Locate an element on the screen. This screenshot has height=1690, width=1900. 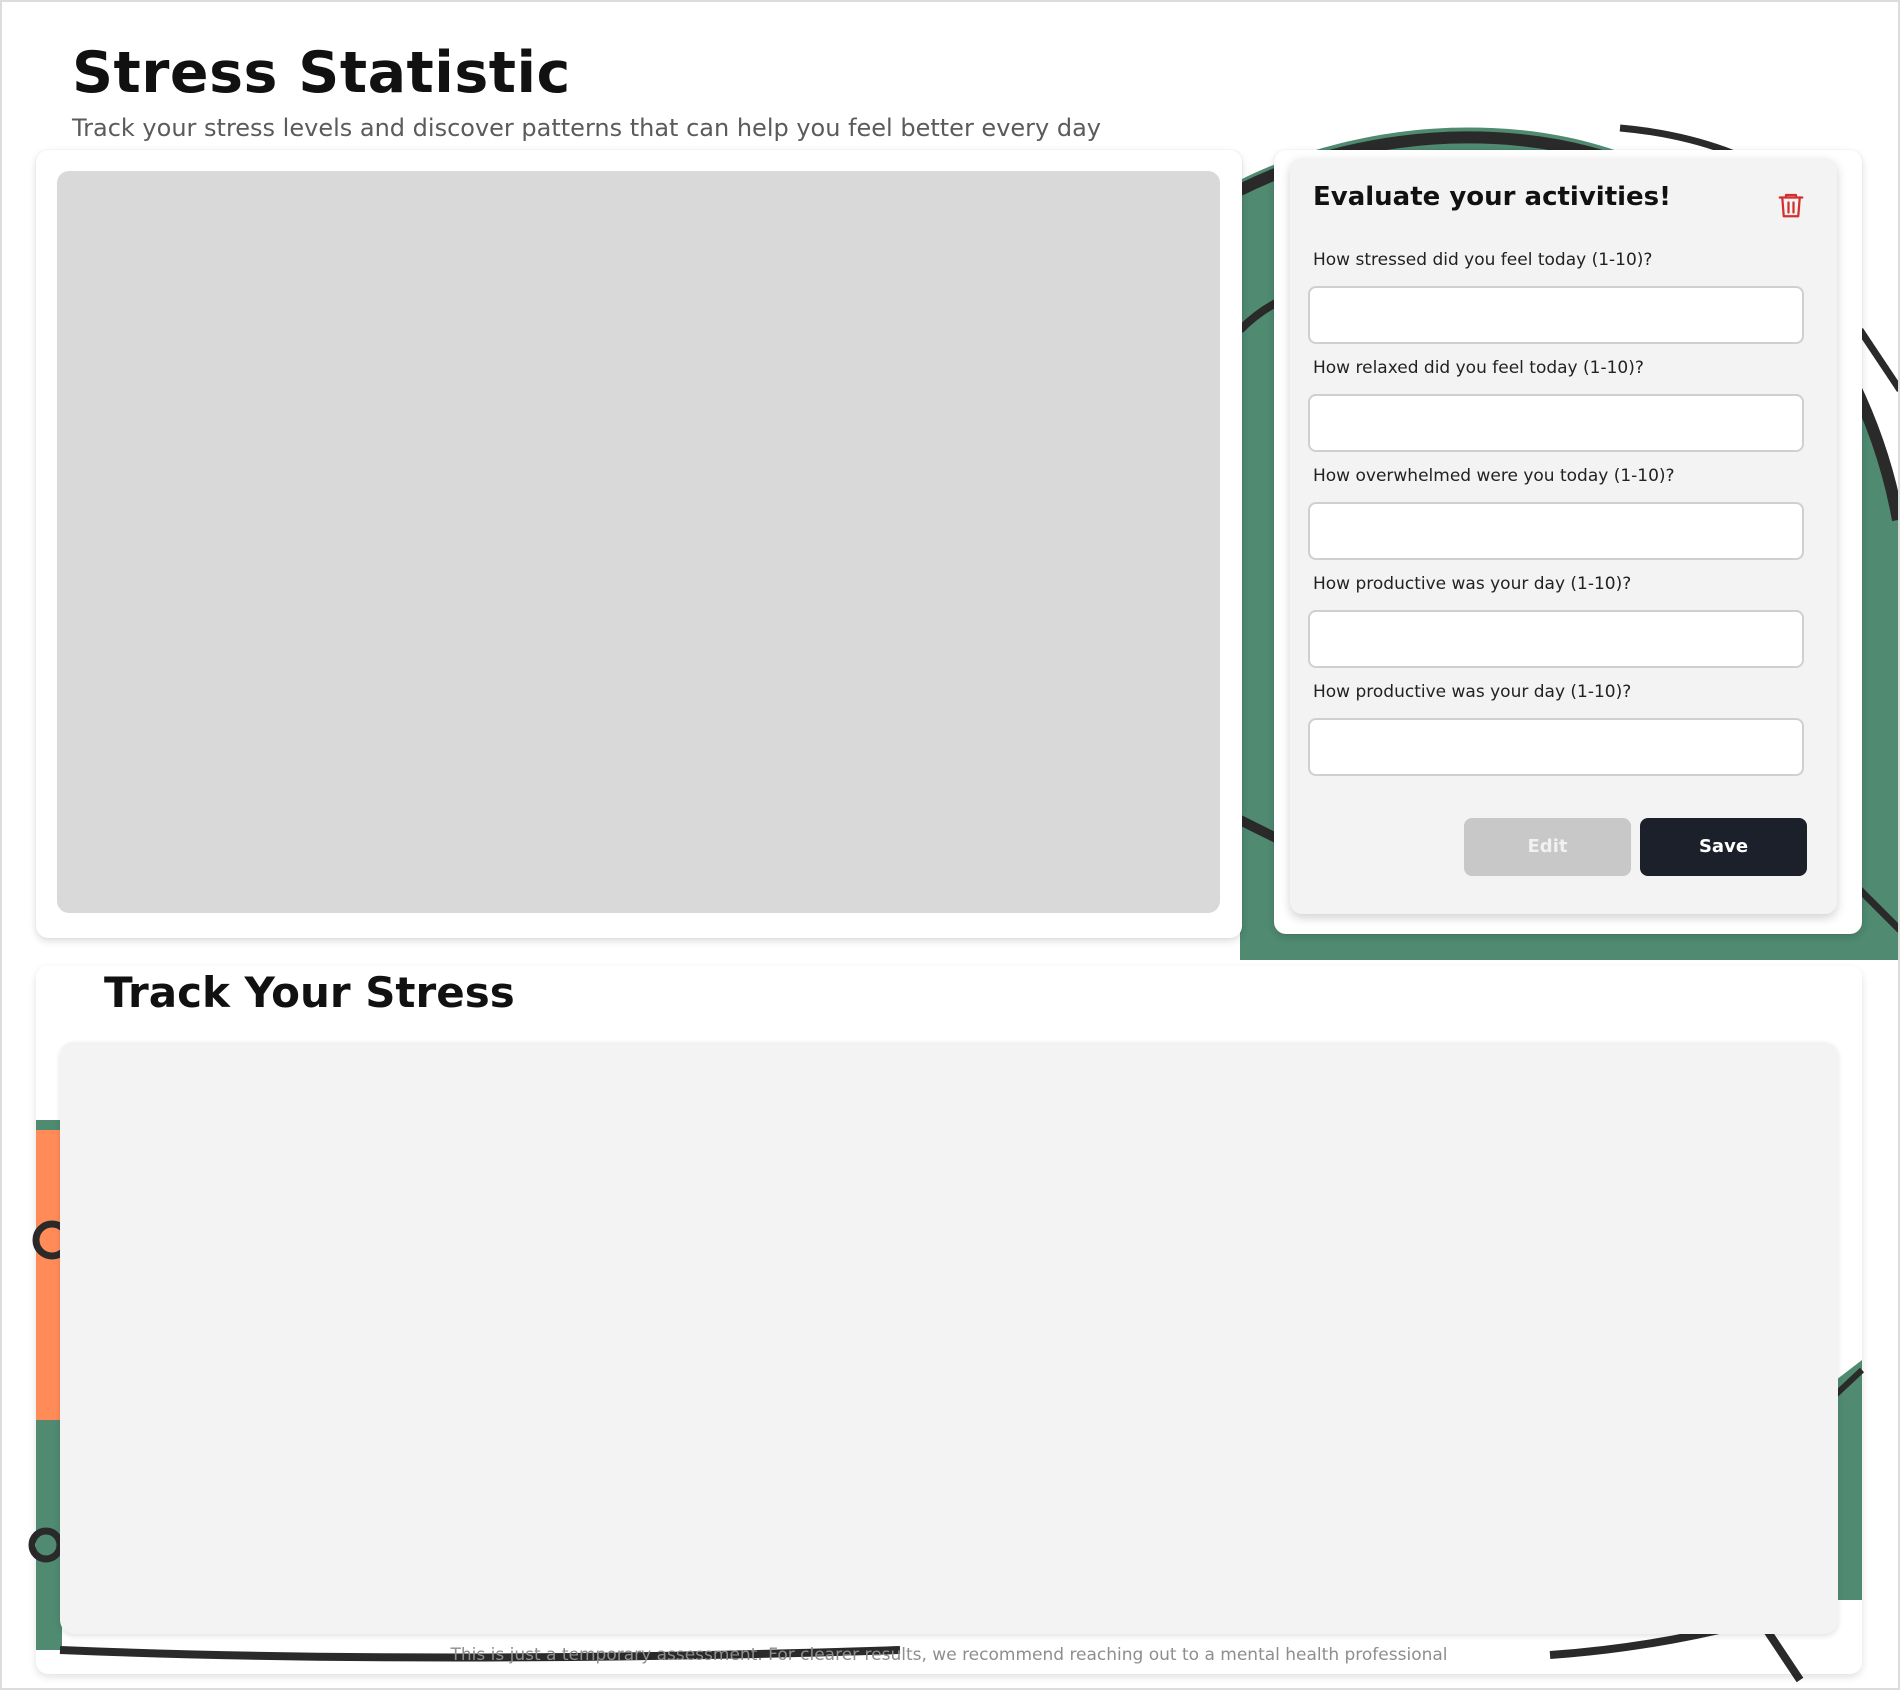
question-label-productive-2: How productive was your day (1-10)? is located at coordinates (1472, 692).